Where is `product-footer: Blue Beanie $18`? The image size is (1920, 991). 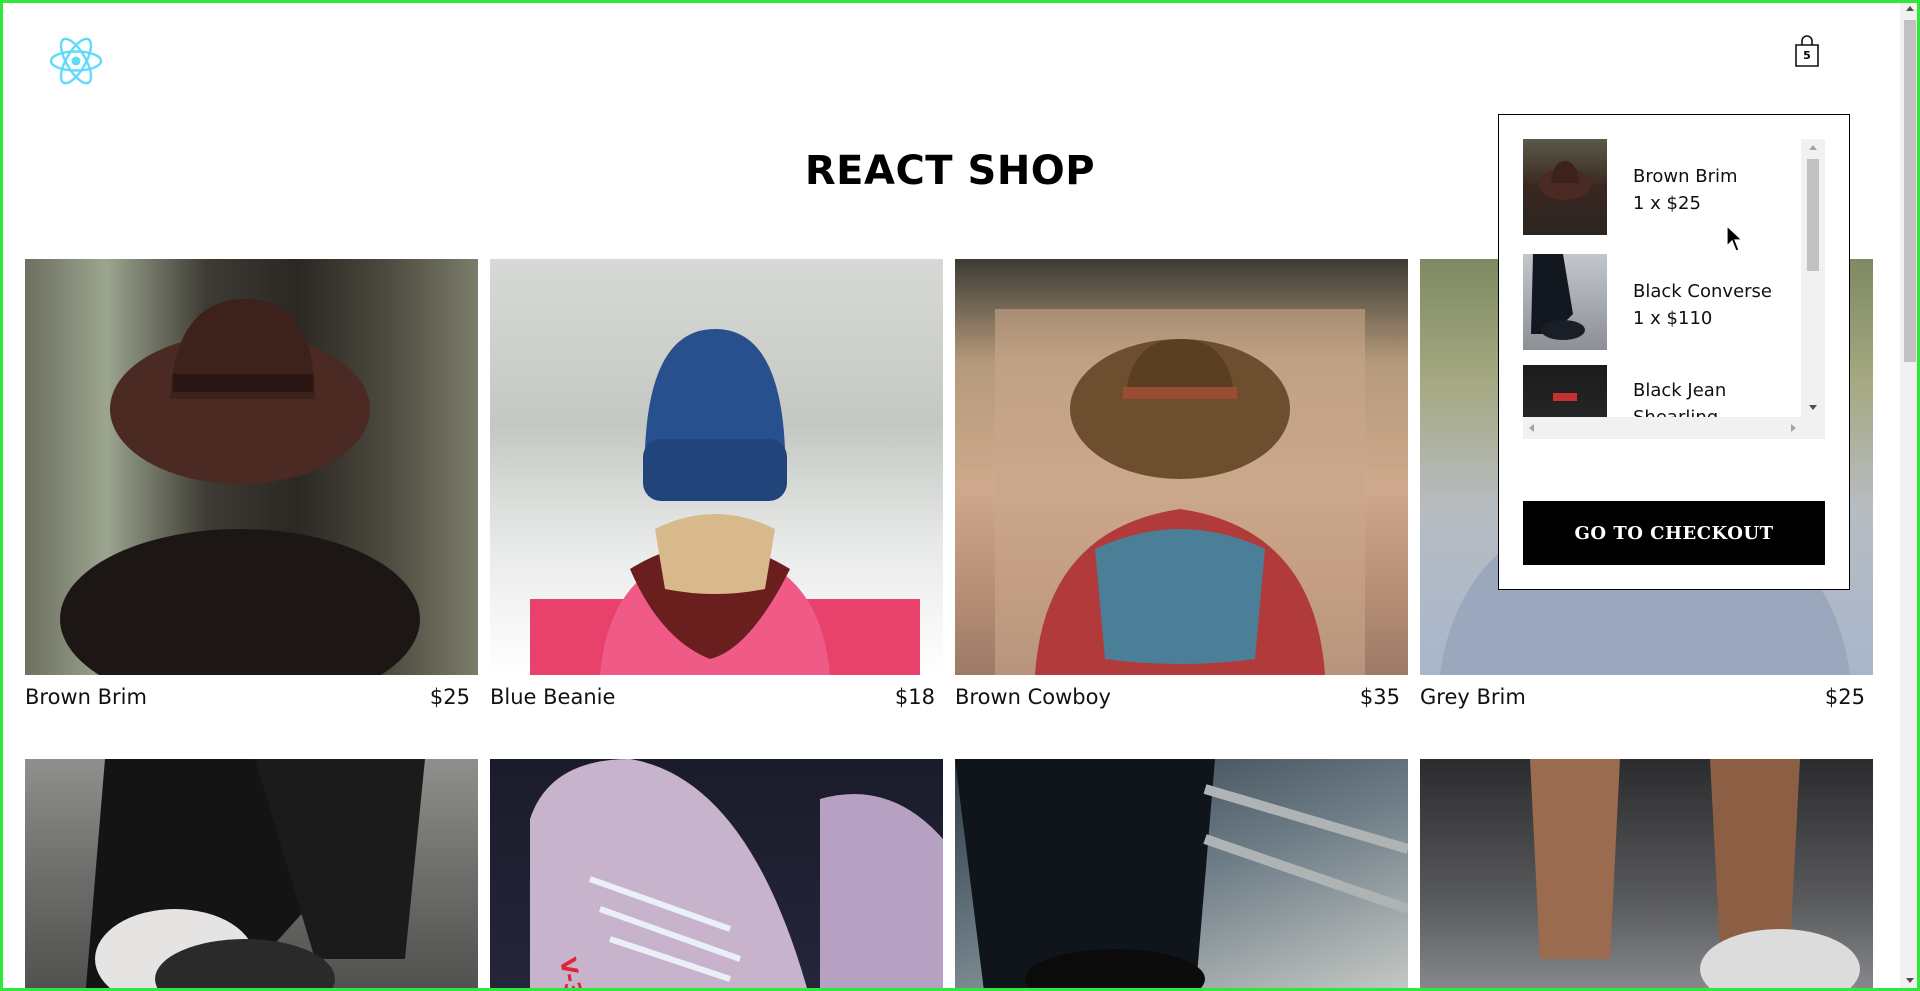
product-footer: Blue Beanie $18 is located at coordinates (716, 697).